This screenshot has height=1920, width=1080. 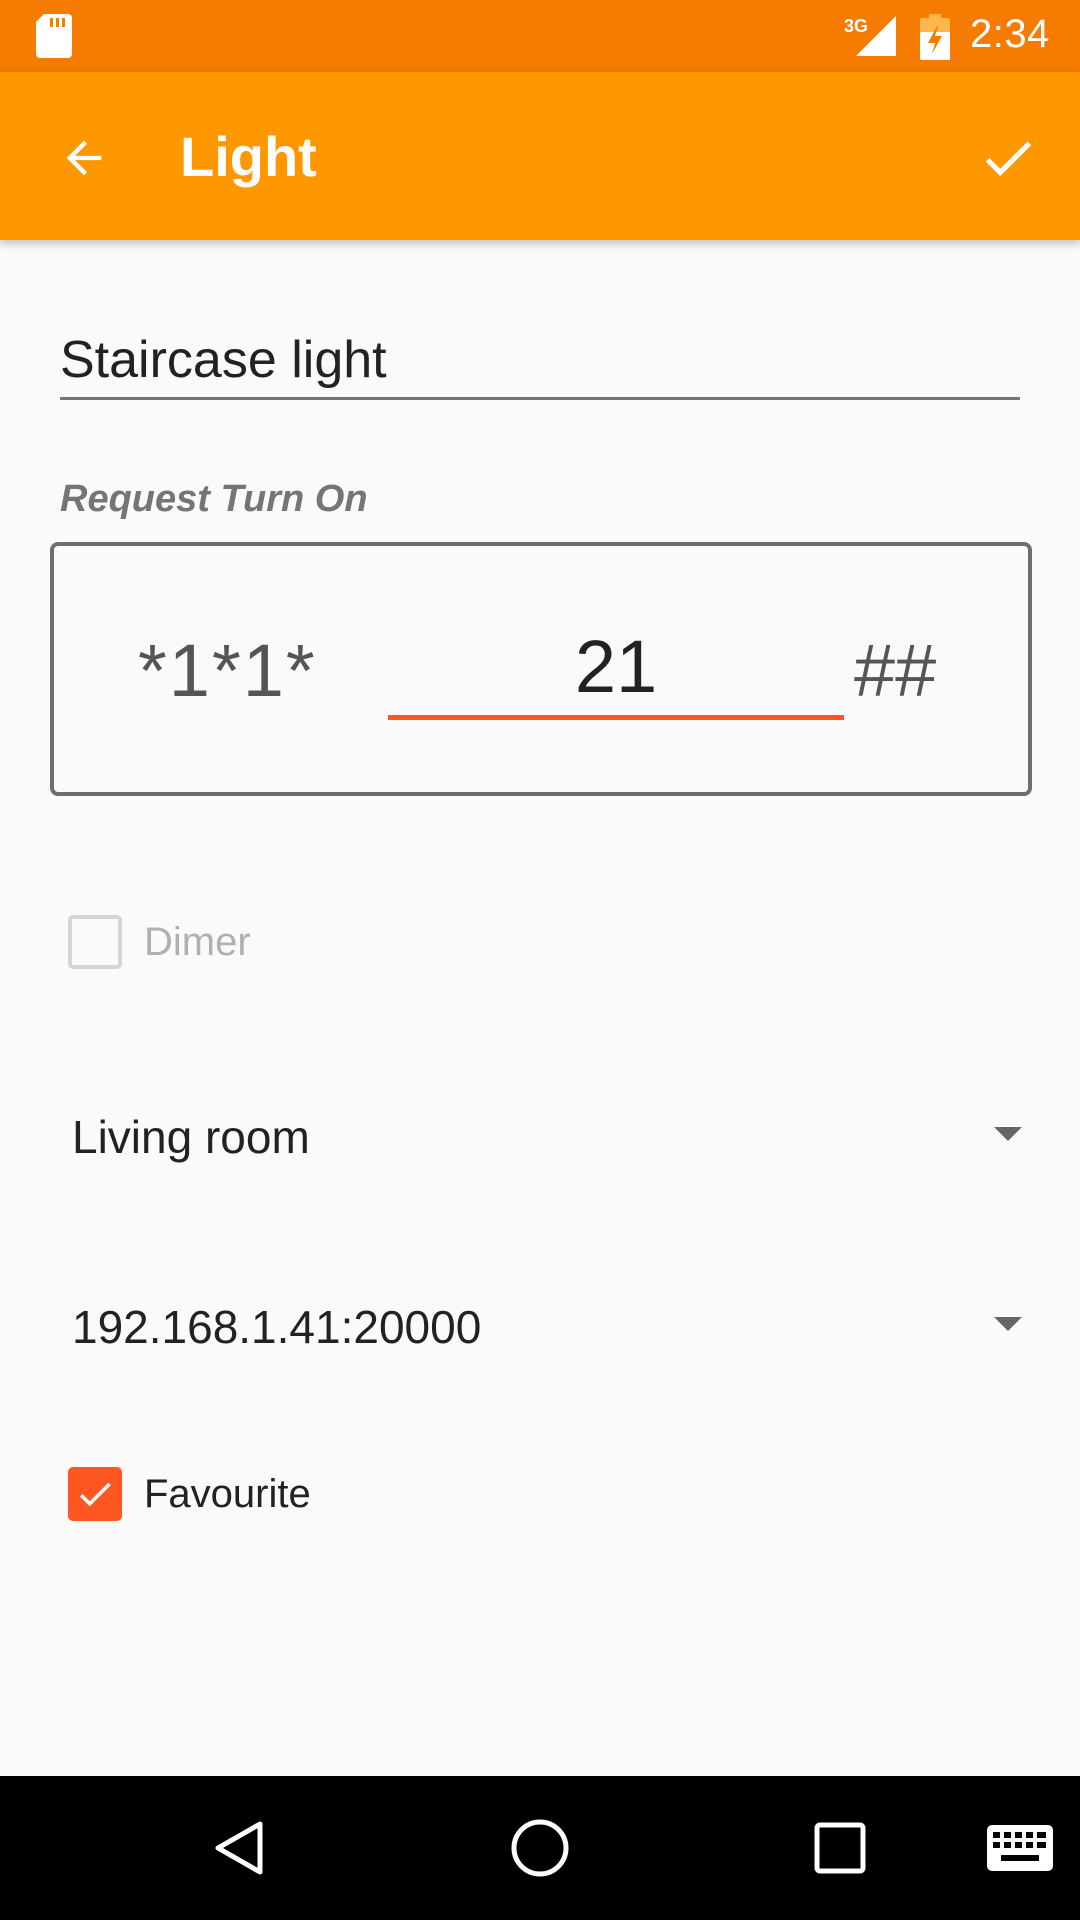 I want to click on nav-back-icon, so click(x=239, y=1848).